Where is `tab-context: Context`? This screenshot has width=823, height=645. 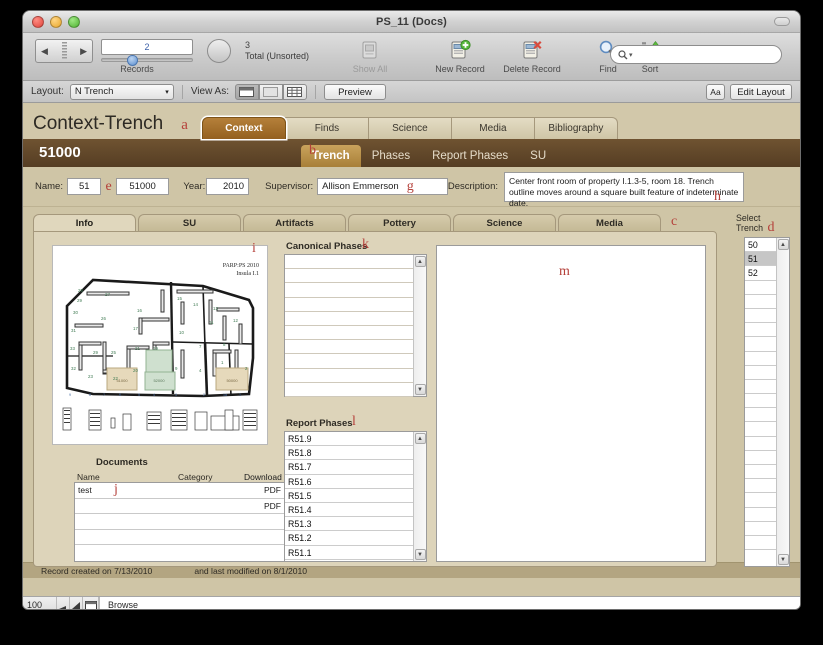 tab-context: Context is located at coordinates (243, 128).